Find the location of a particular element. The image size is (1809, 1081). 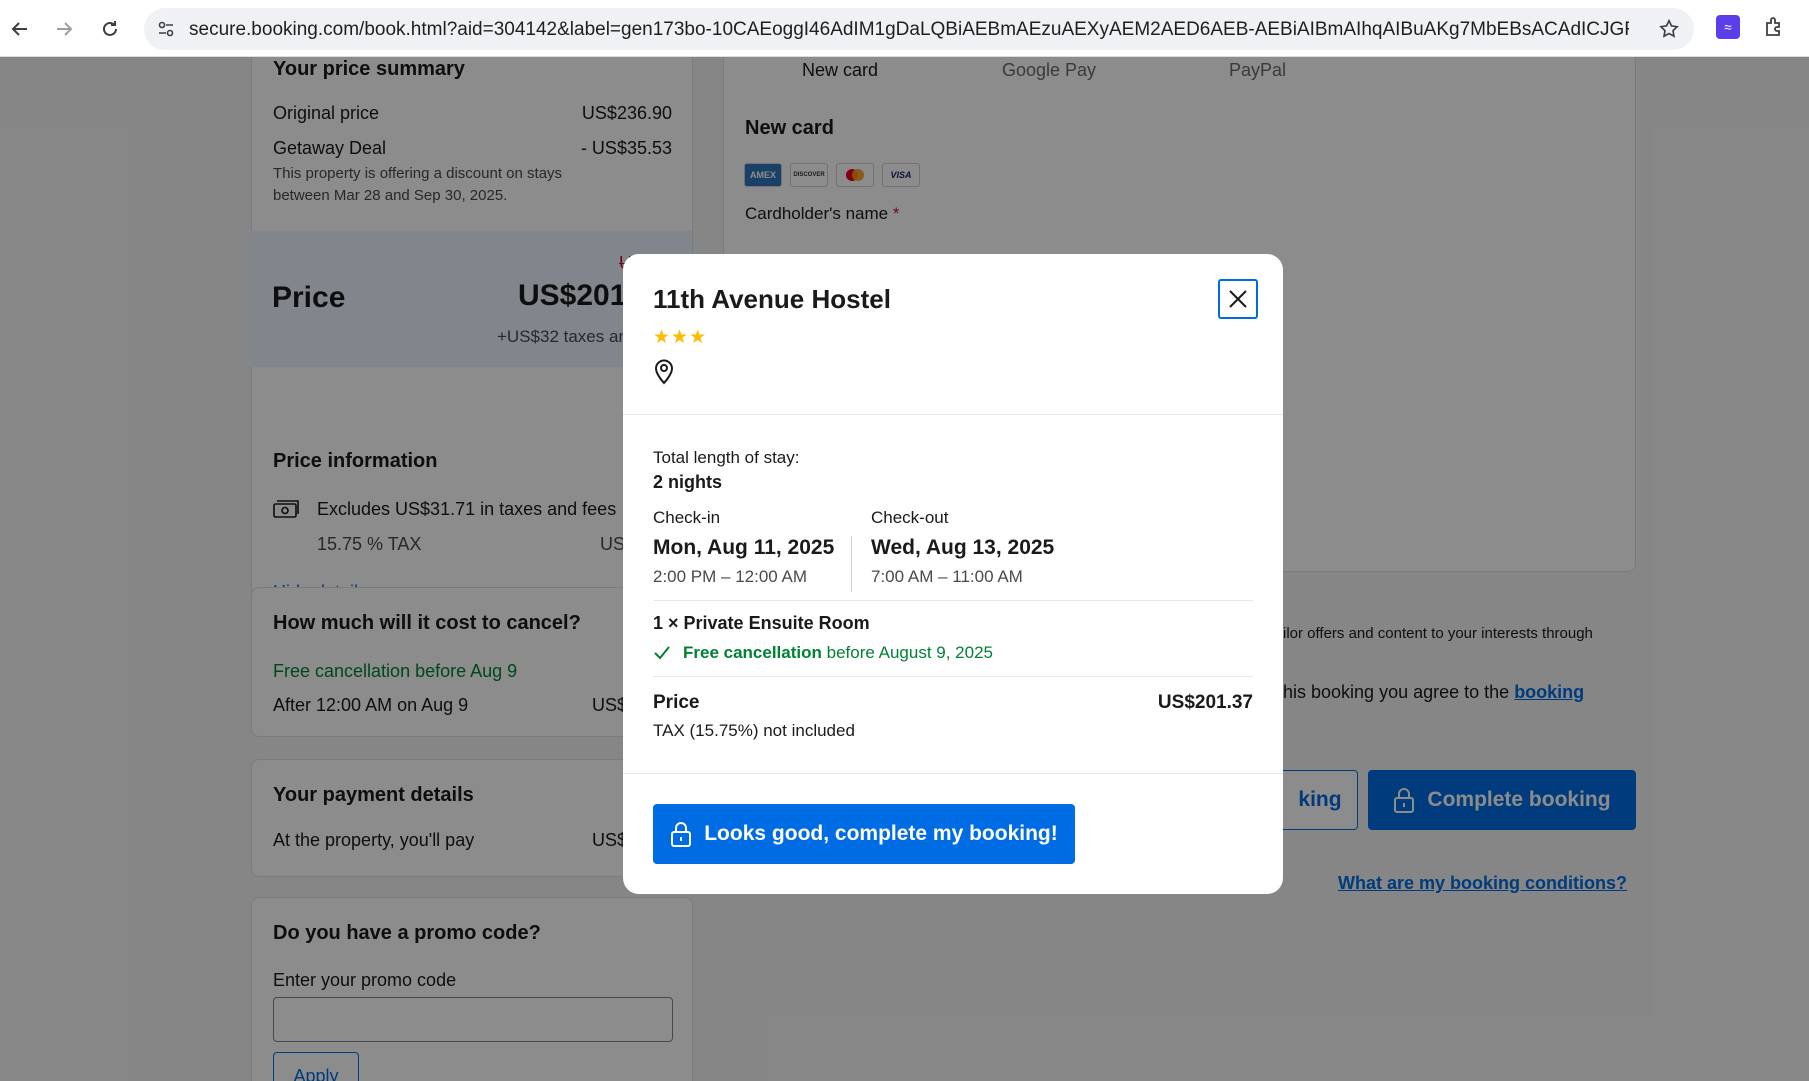

bookmark-star-icon is located at coordinates (1669, 29).